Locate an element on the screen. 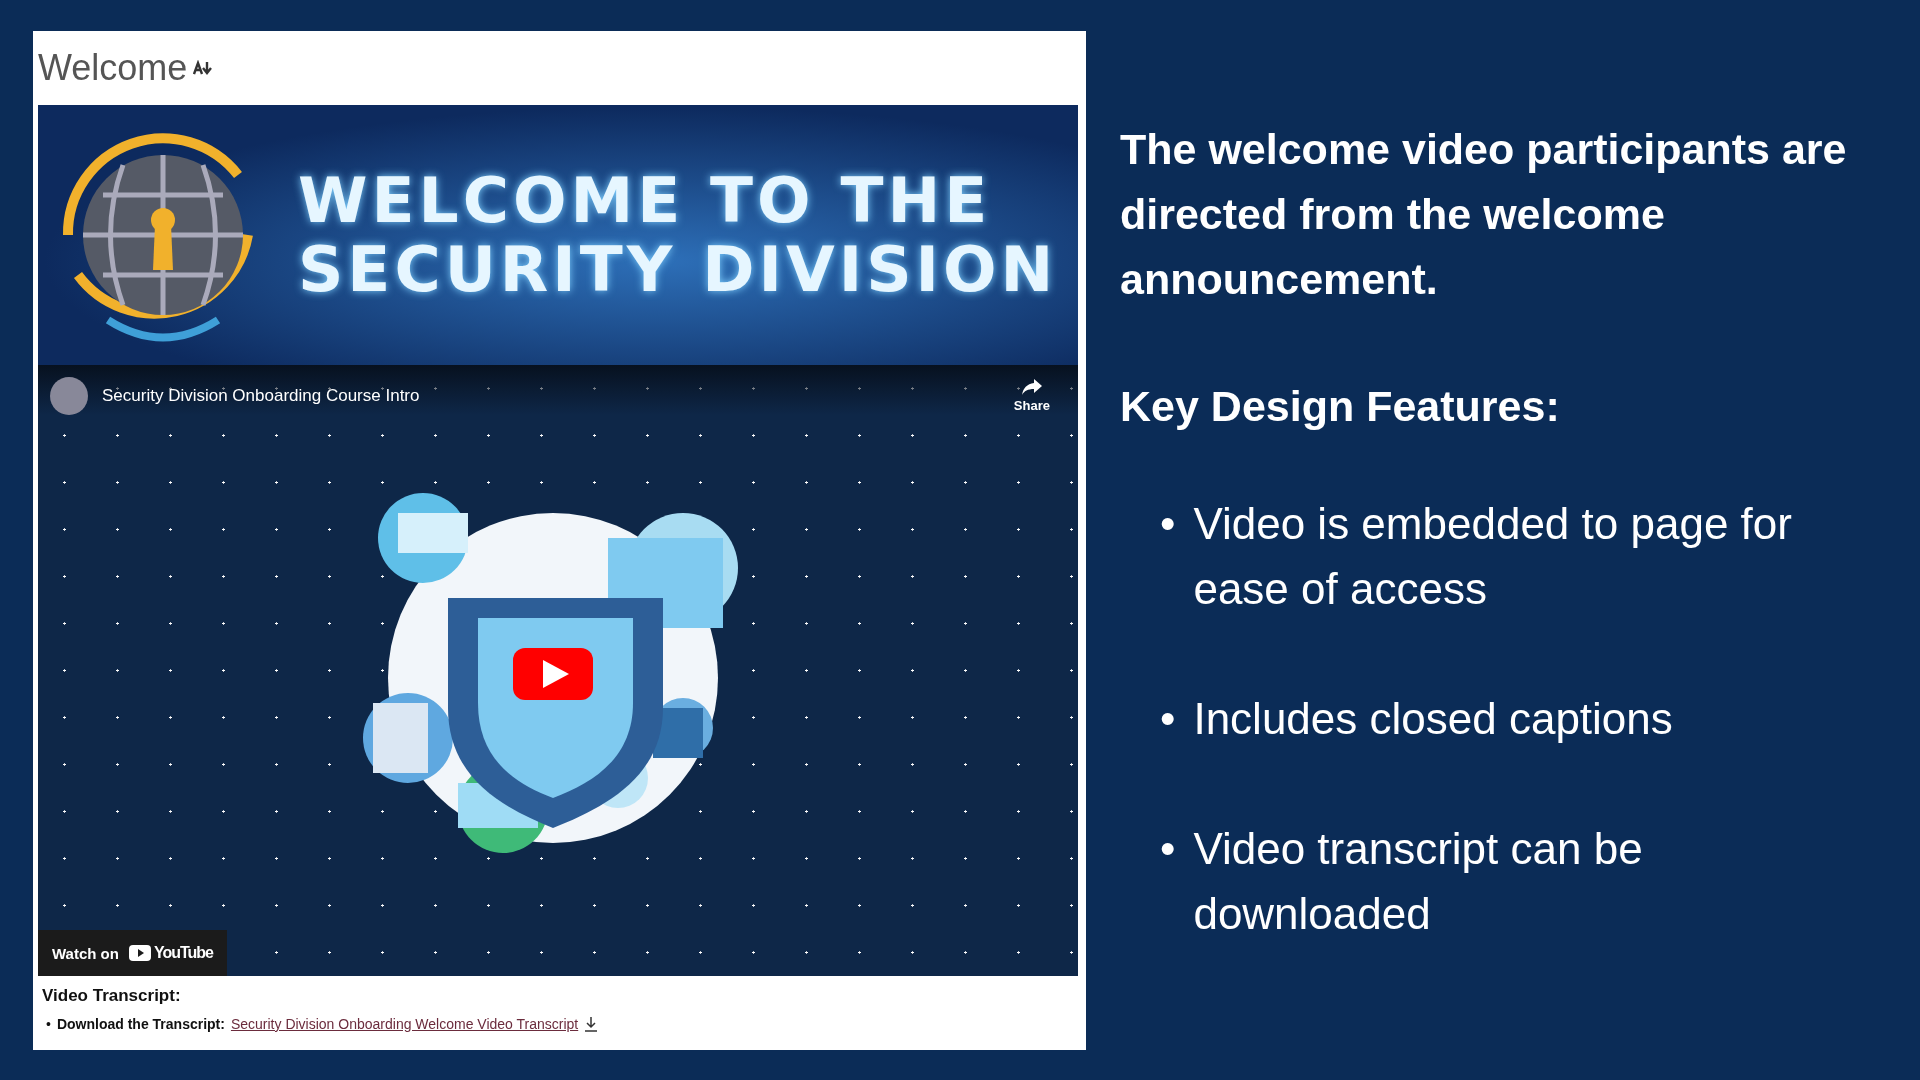  transcript-link: Security Division Onboarding Welcome Video Transcript is located at coordinates (404, 1024).